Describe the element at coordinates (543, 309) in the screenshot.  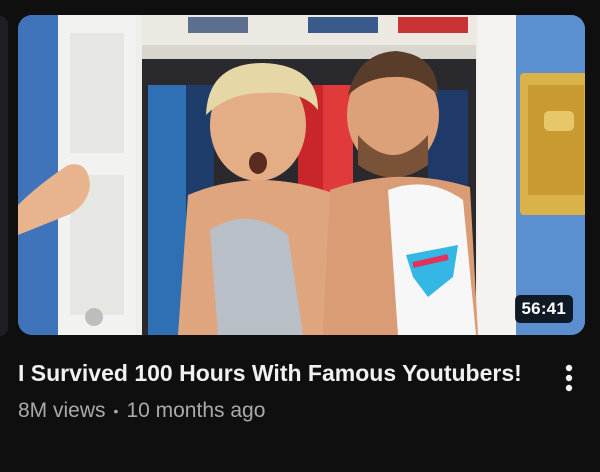
I see `duration-badge: 56:41` at that location.